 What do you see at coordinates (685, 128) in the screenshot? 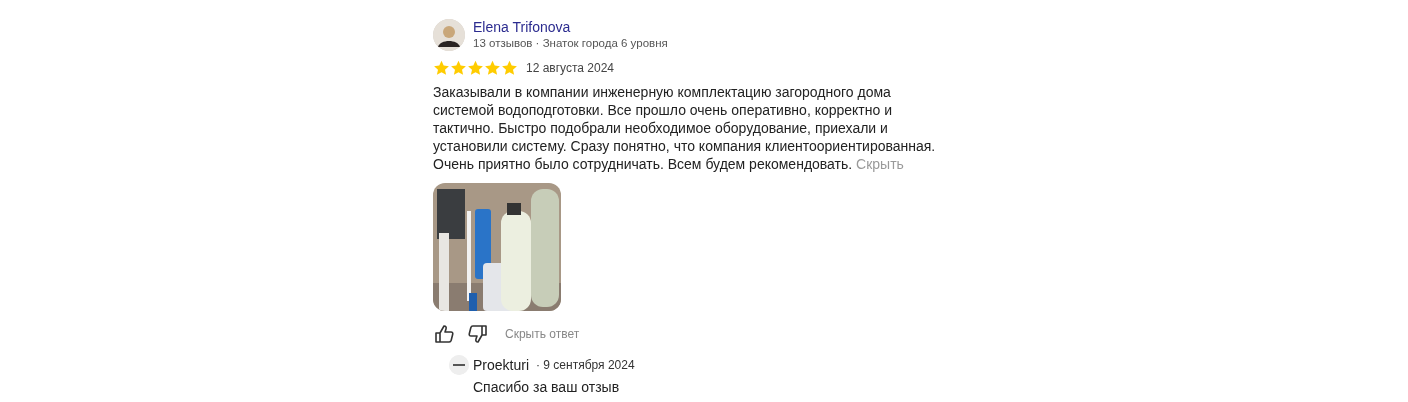
I see `review-text: Заказывали в компании инженерную комплектацию загородного дома системой водоподготовки. Все прошло очень оперативно, корректно и тактично. Быстро подобрали необходимое оборудование, приехали и установили систему. Сразу понятно, что компания клиентоориентированная. Очень приятно было сотрудничать. Всем будем рекомендовать. Скрыть` at bounding box center [685, 128].